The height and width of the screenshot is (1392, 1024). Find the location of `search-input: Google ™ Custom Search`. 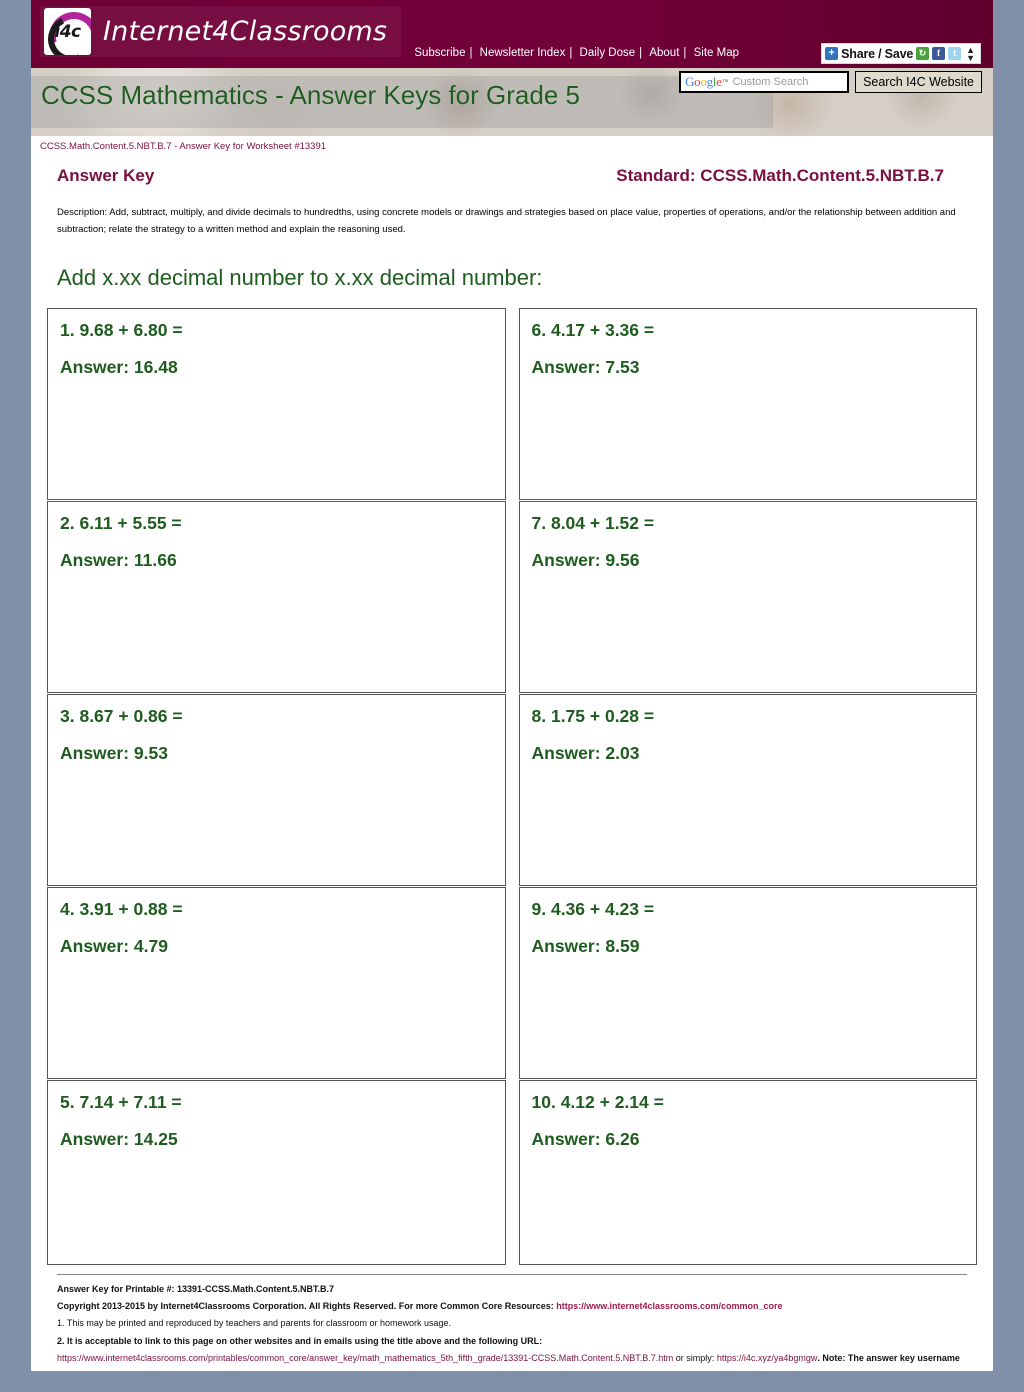

search-input: Google ™ Custom Search is located at coordinates (764, 82).